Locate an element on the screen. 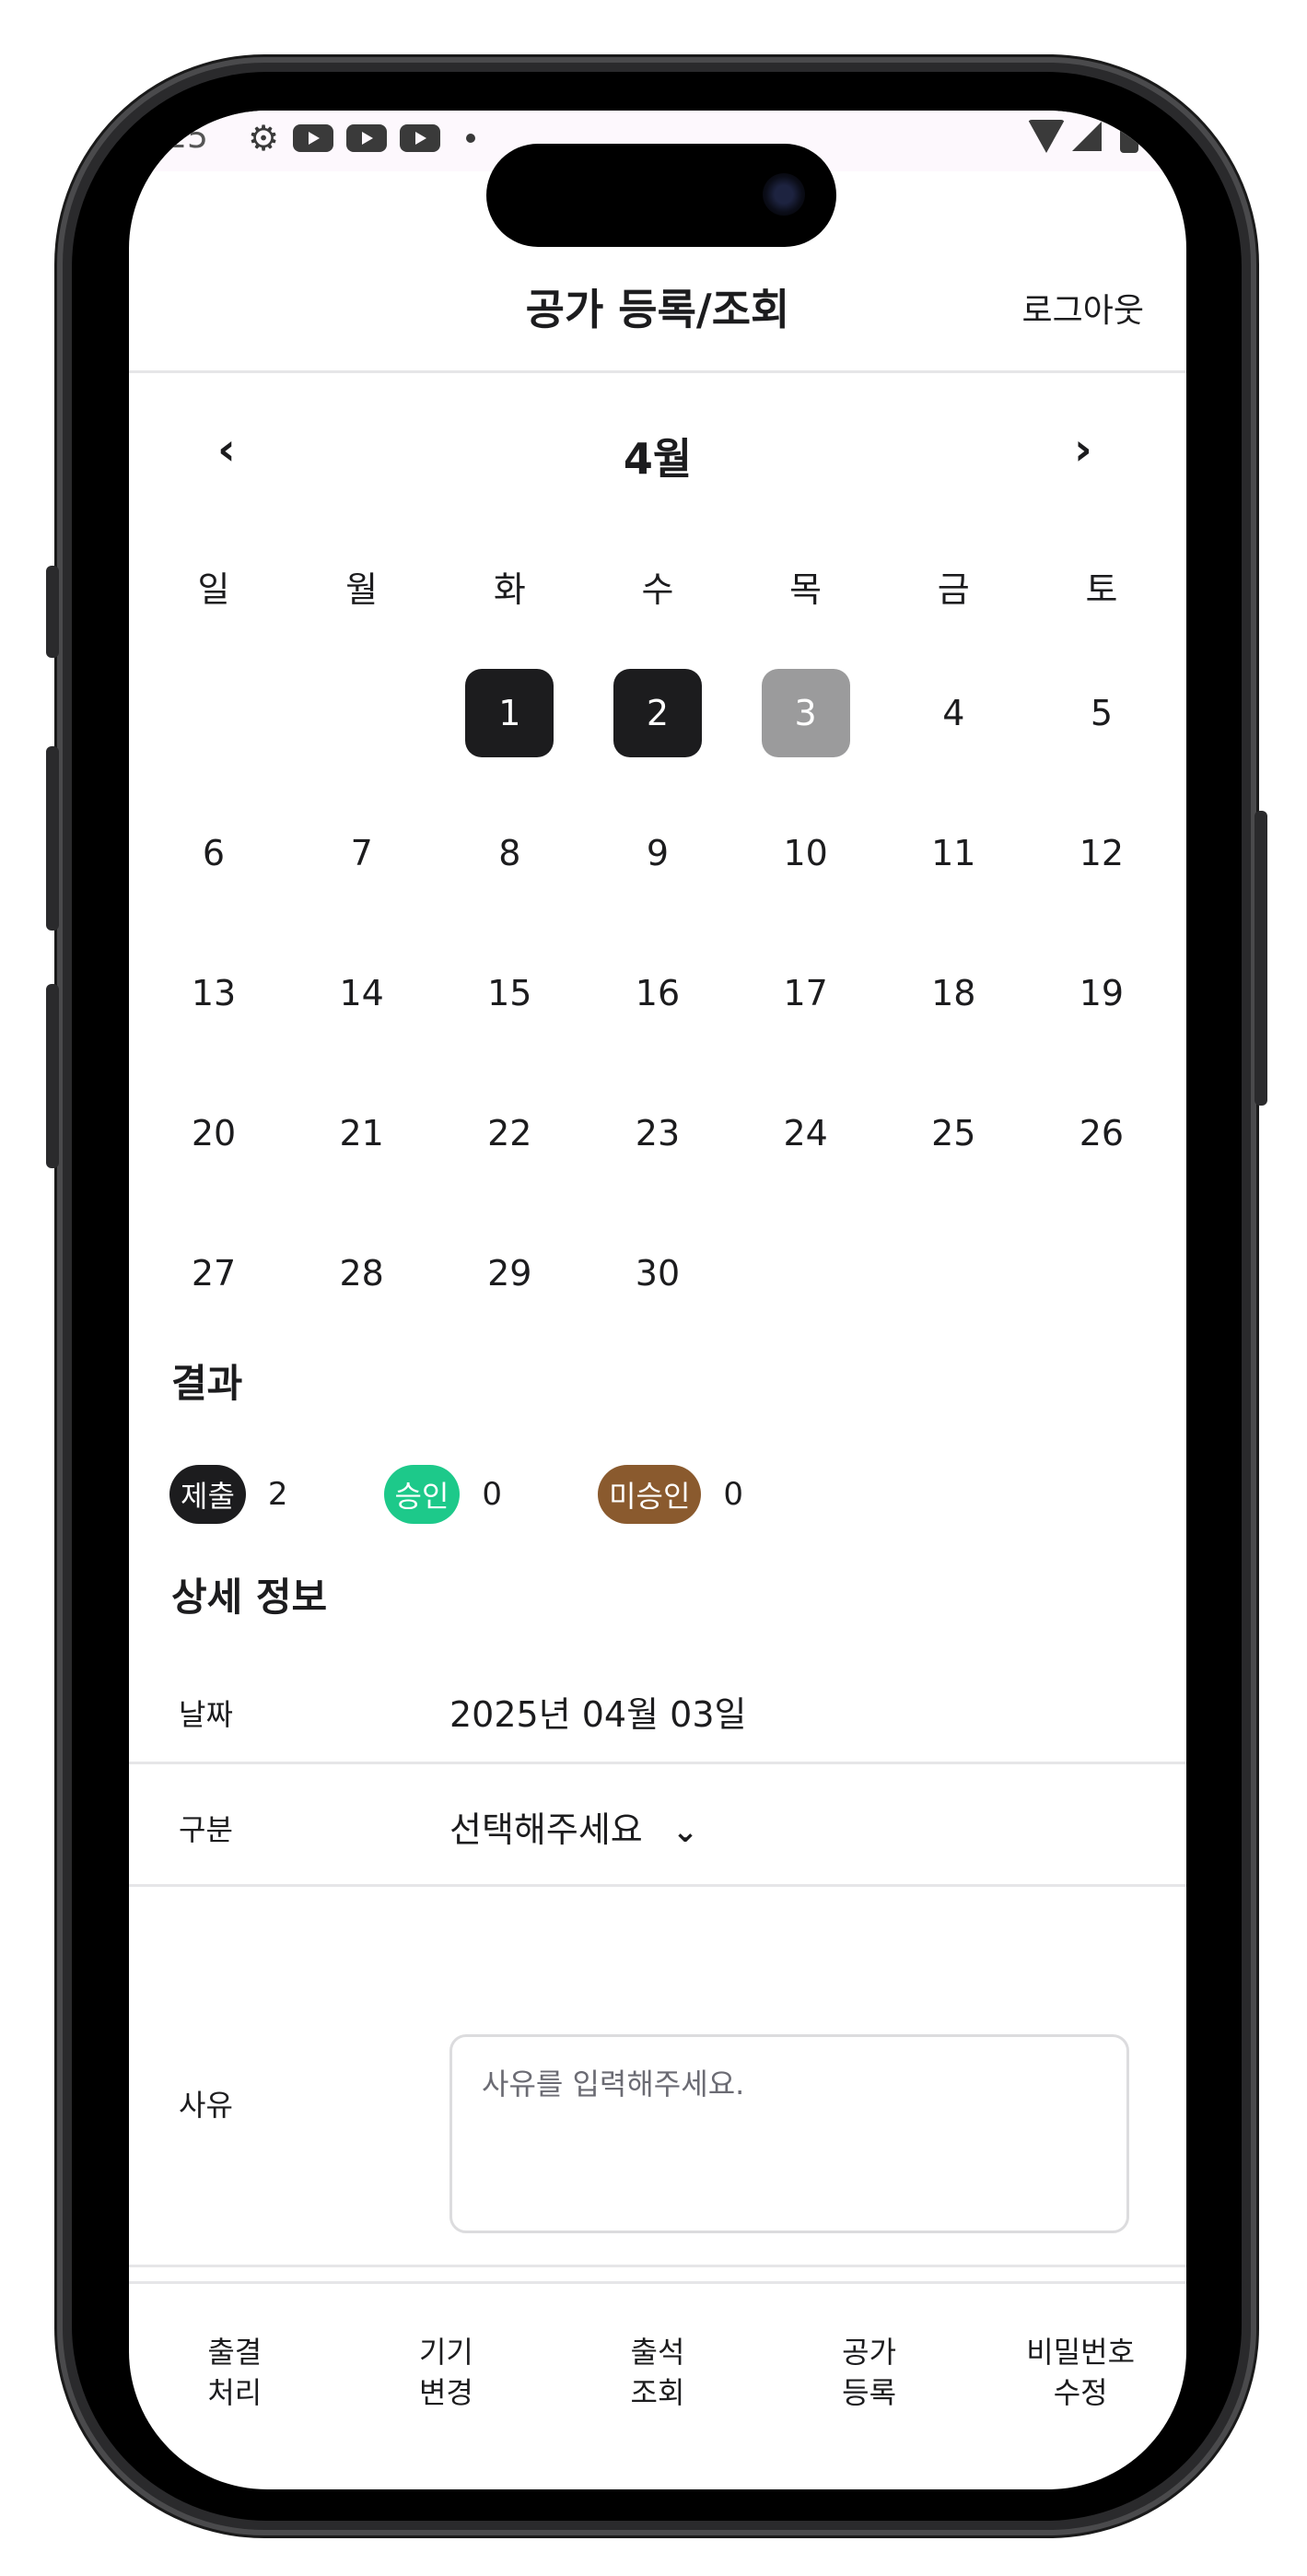  bottom-nav: 출결 처리 기기 변경 출석 조회 공가 등록 비밀번호 수정 is located at coordinates (658, 2374).